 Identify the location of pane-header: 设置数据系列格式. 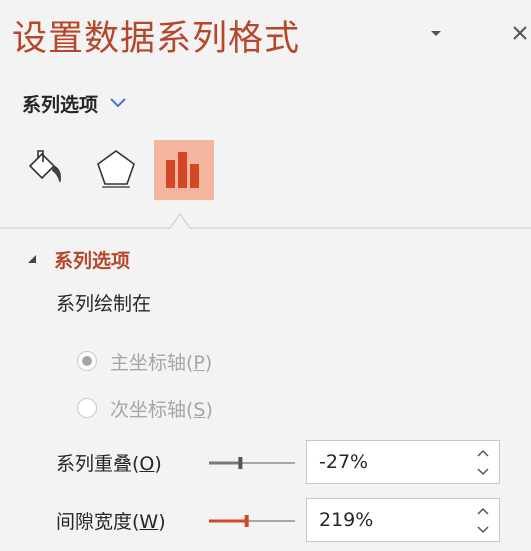
(265, 40).